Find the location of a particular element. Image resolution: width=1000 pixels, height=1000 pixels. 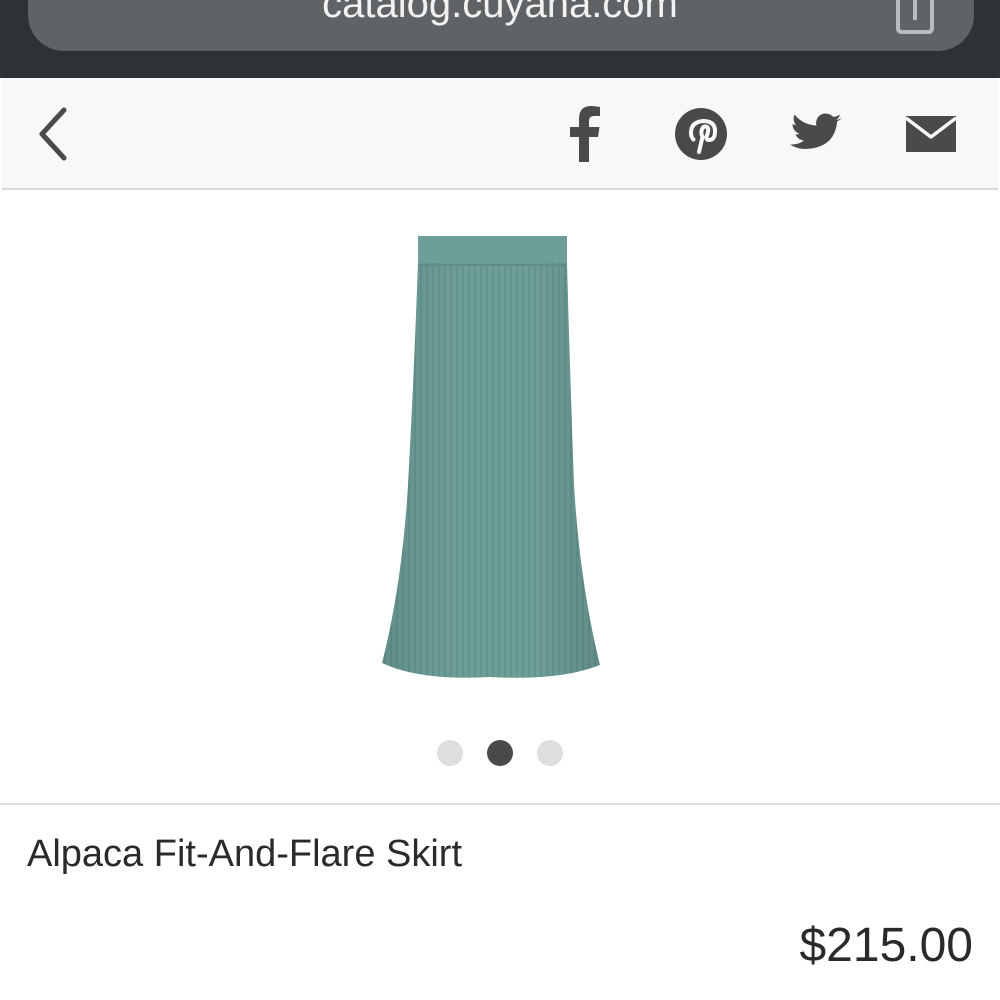

pinterest-share-button is located at coordinates (701, 134).